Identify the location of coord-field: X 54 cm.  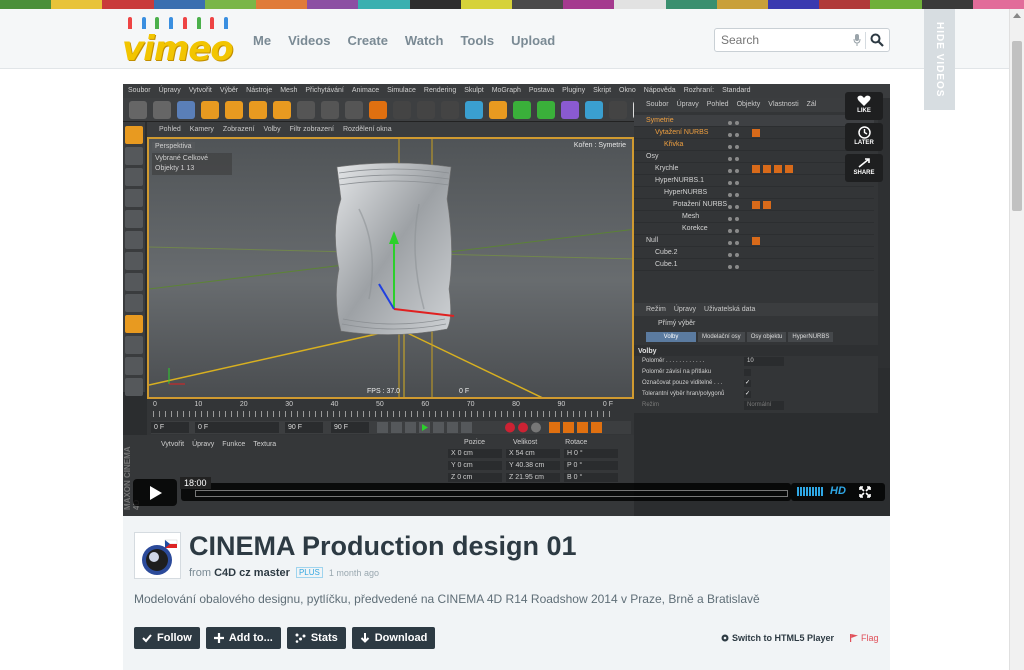
(533, 453).